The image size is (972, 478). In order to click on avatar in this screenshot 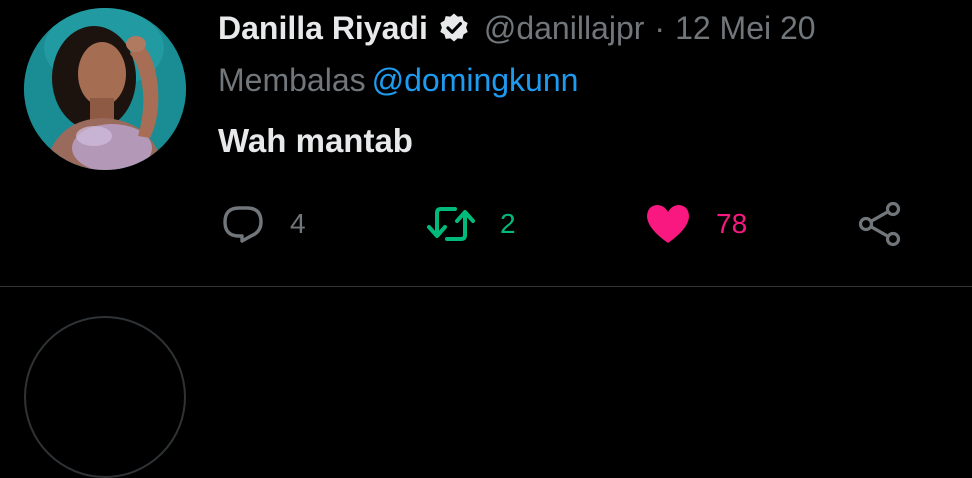, I will do `click(105, 89)`.